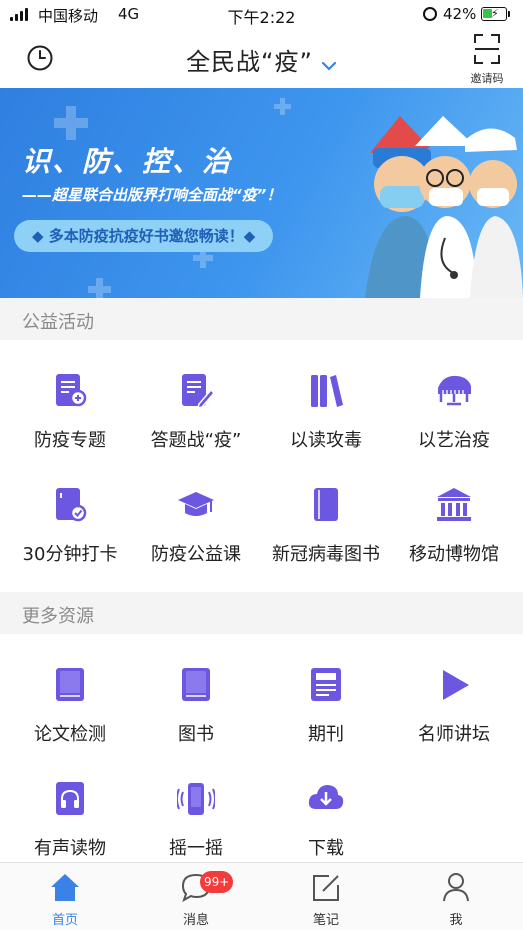  I want to click on home-icon, so click(65, 887).